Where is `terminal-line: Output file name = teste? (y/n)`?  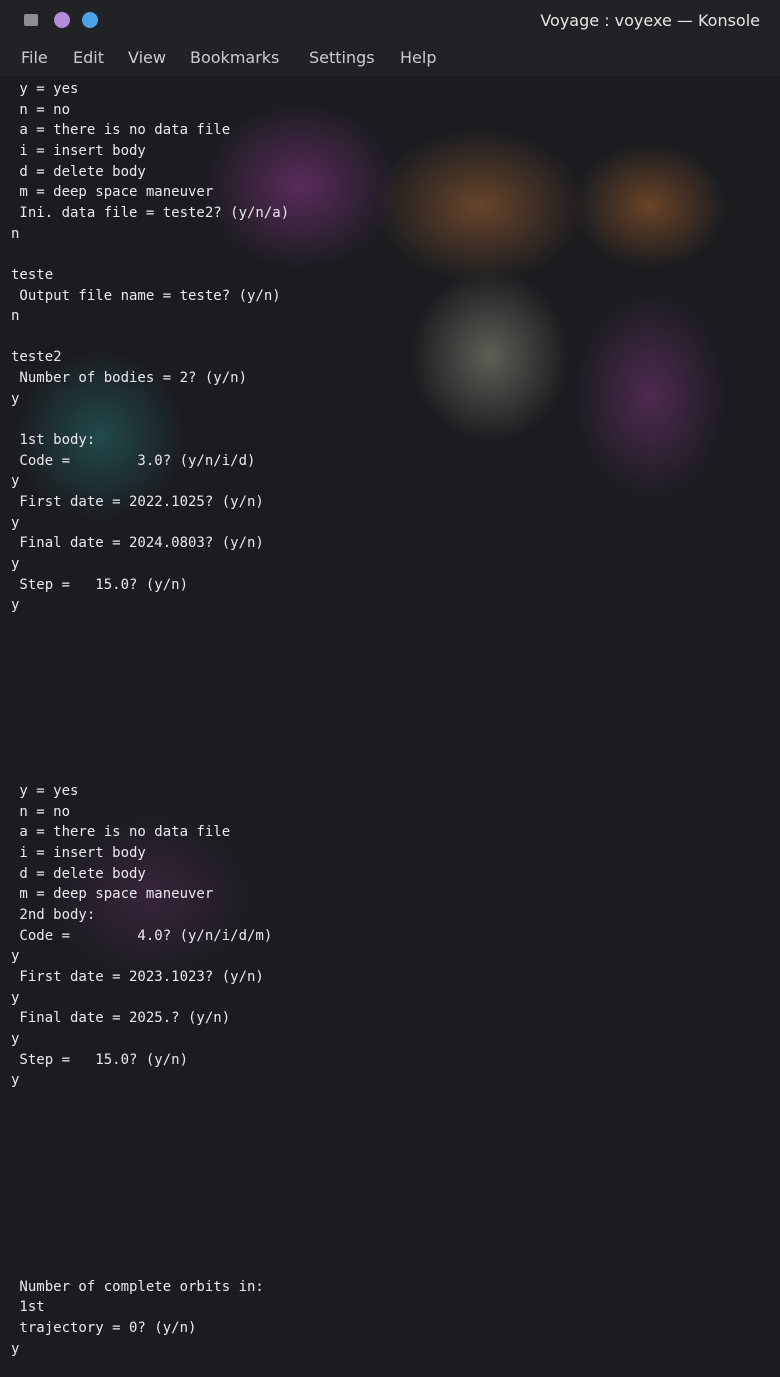
terminal-line: Output file name = teste? (y/n) is located at coordinates (146, 295).